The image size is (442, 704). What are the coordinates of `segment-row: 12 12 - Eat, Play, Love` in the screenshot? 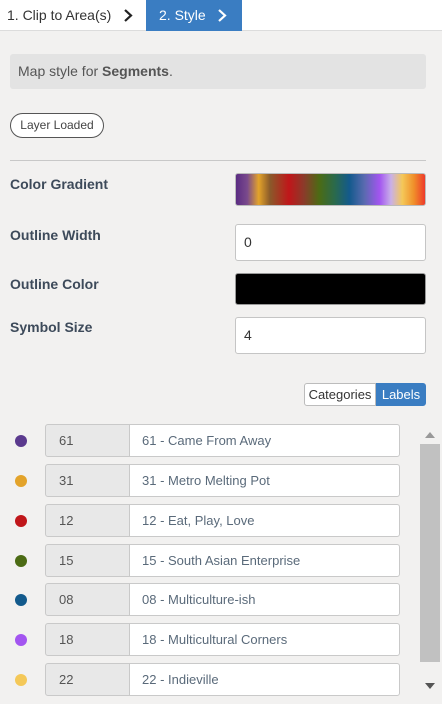 It's located at (210, 521).